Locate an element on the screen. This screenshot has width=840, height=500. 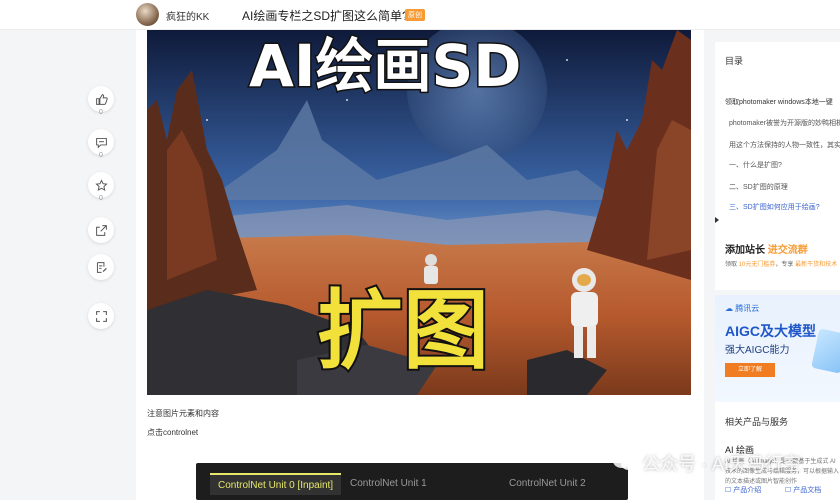
join-group-subtitle: 领取 10元无门槛券，专享 最新干货和技术 is located at coordinates (781, 265).